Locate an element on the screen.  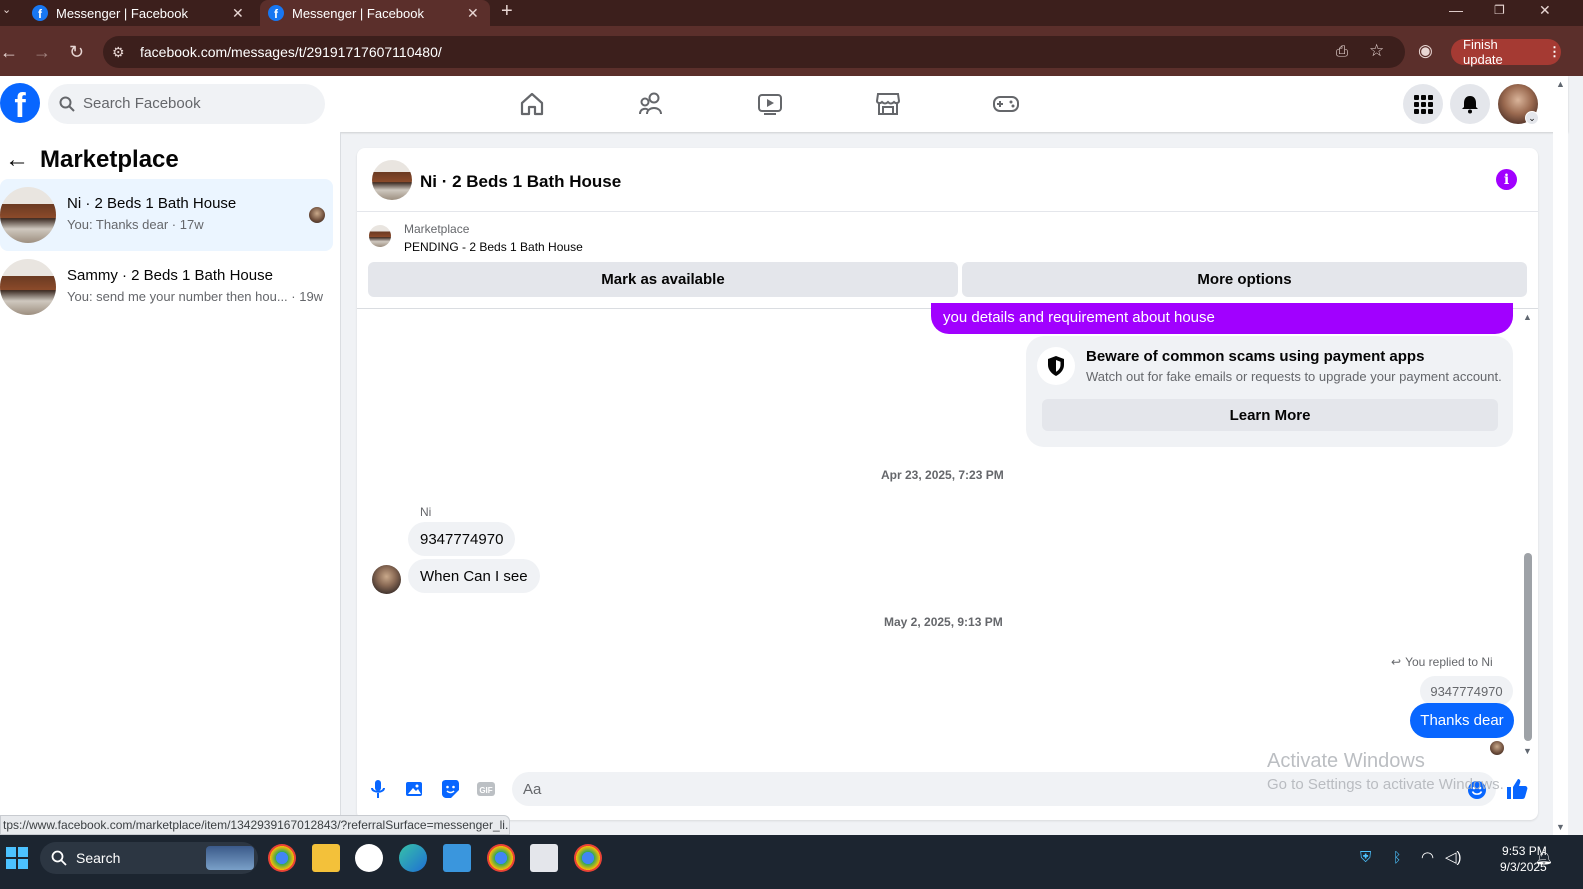
finish-update-button: Finish update ⋮ is located at coordinates (1506, 52).